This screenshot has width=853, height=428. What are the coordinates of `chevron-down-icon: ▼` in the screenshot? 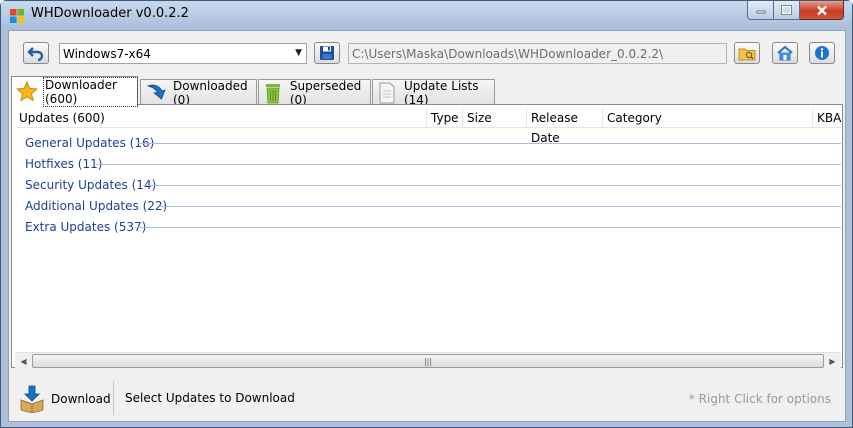 It's located at (298, 53).